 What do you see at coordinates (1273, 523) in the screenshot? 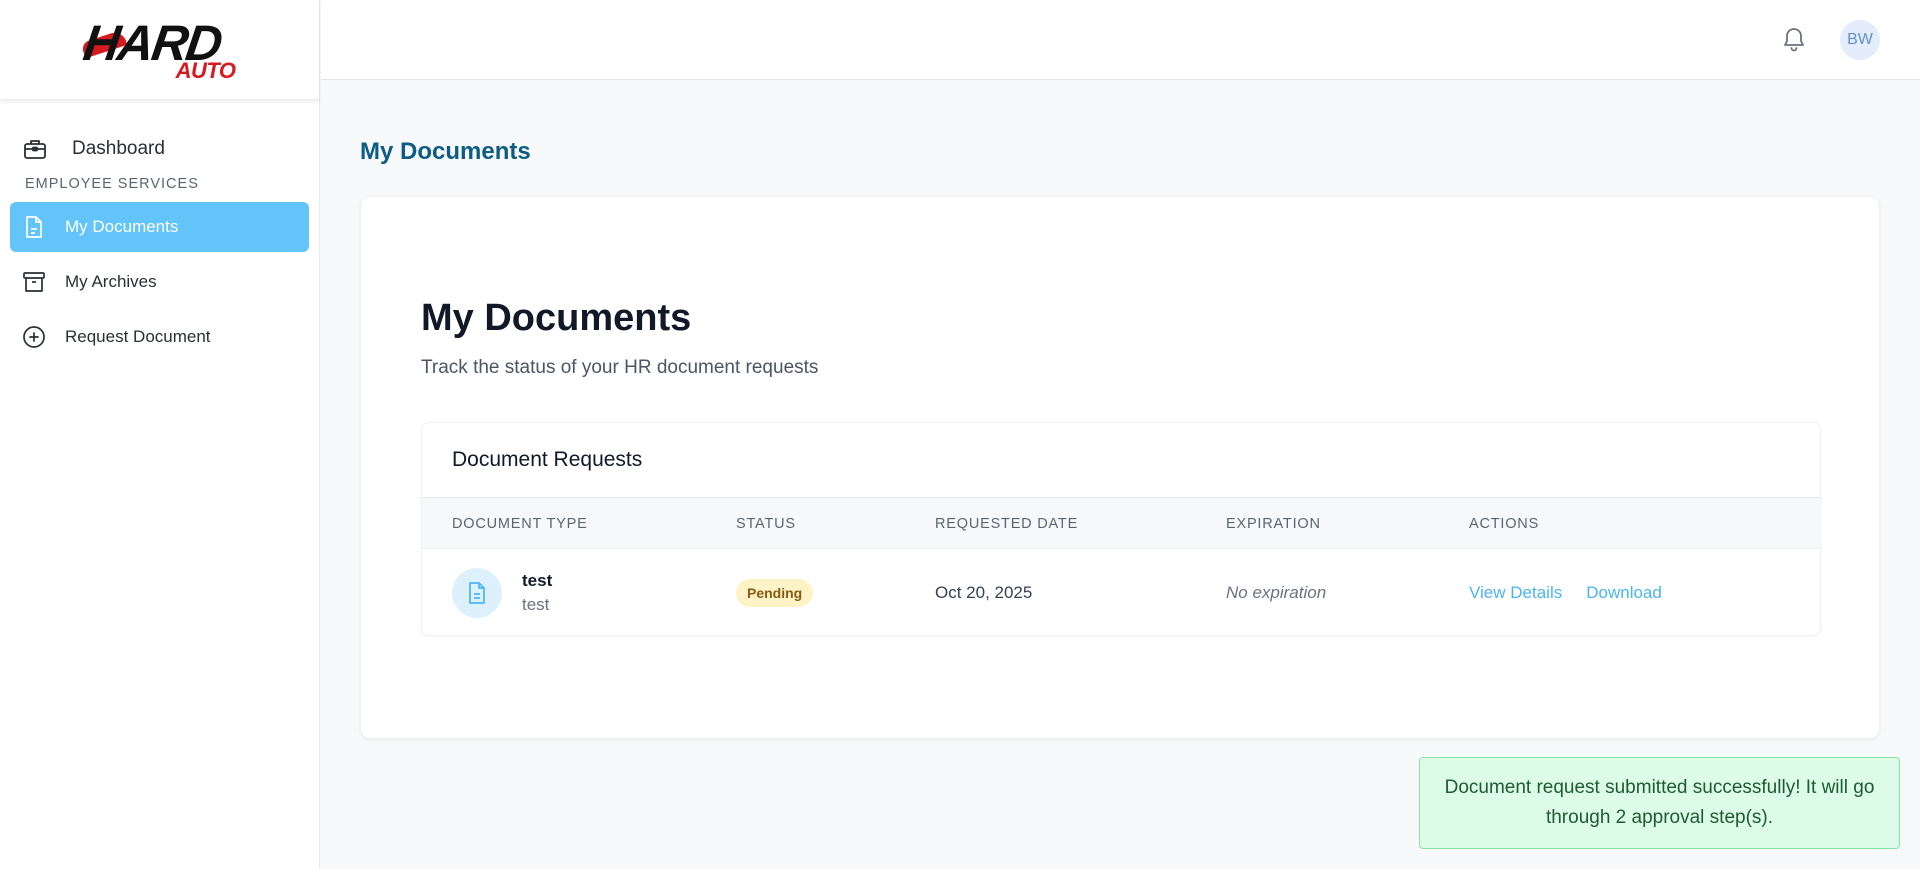
I see `column-header-expiration: EXPIRATION` at bounding box center [1273, 523].